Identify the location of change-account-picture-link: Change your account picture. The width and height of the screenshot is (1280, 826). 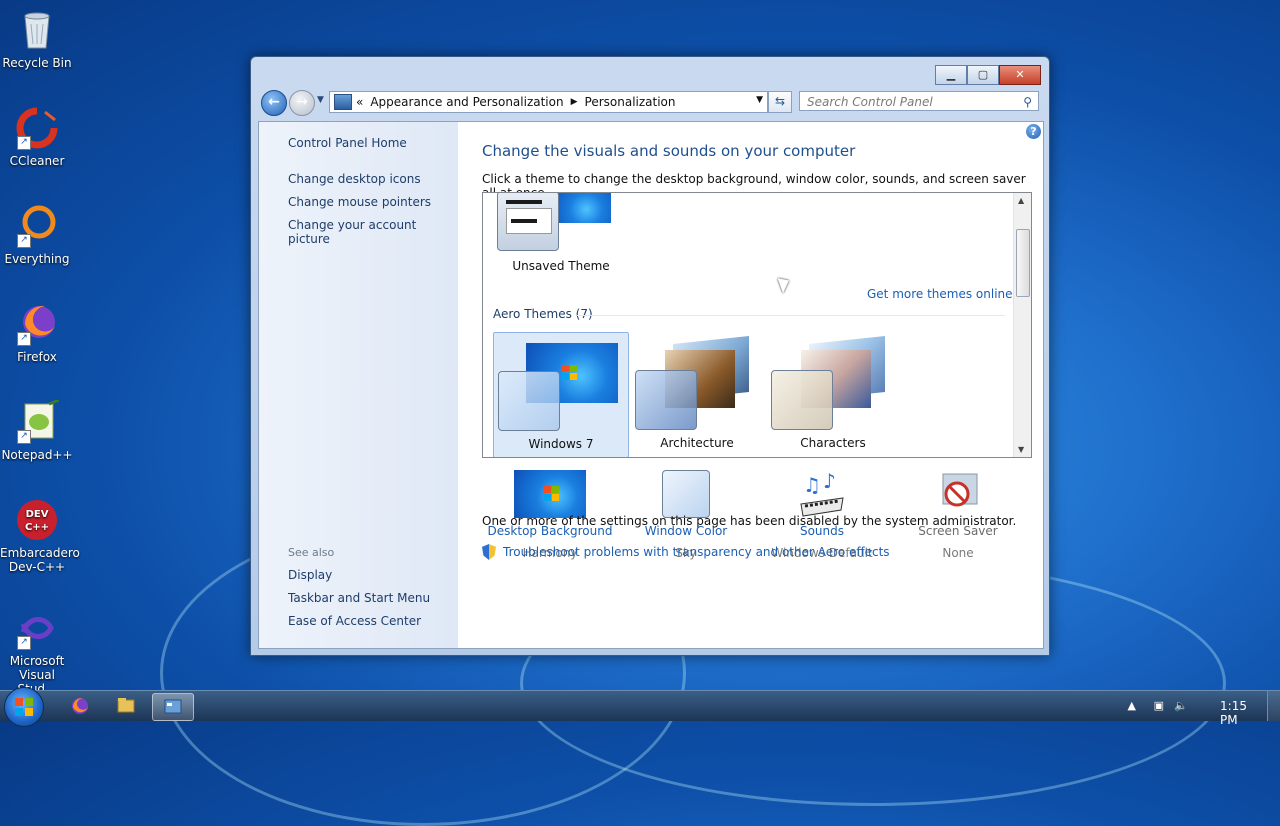
(373, 232).